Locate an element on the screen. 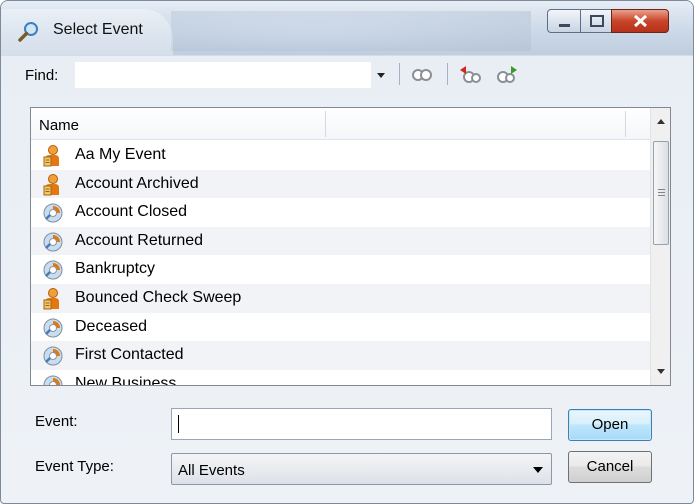 The image size is (694, 504). list-item-label: Account Archived is located at coordinates (137, 183).